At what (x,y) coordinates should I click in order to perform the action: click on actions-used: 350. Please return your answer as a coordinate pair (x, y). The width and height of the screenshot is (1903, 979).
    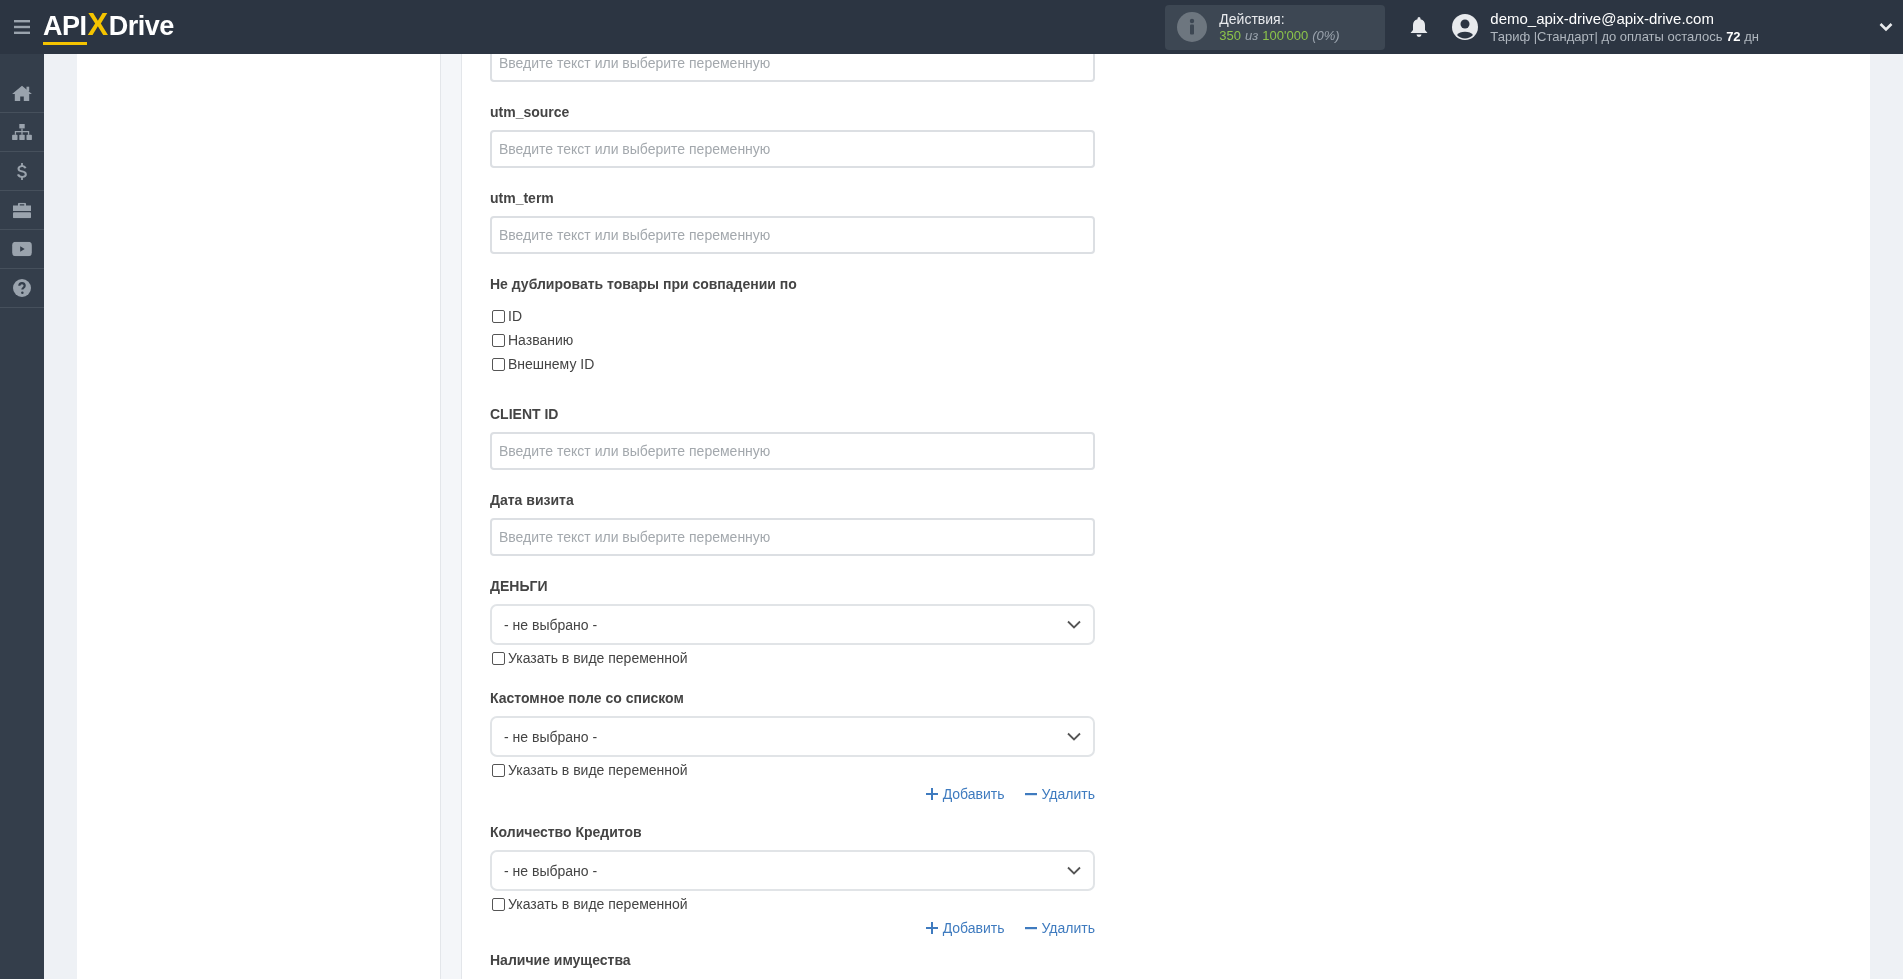
    Looking at the image, I should click on (1230, 35).